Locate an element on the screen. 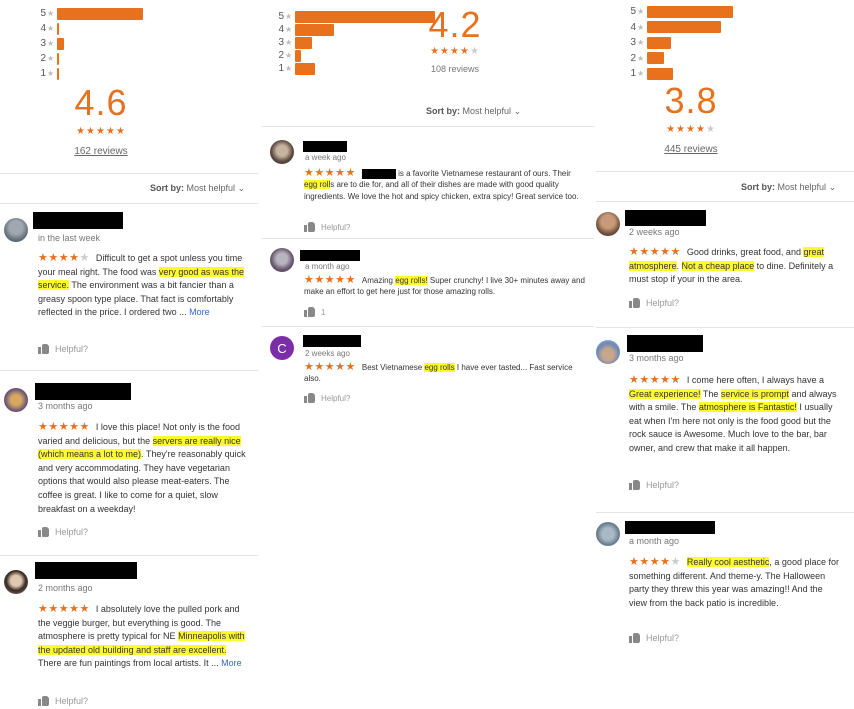 The image size is (854, 709). sort-label: Sort by: is located at coordinates (167, 188).